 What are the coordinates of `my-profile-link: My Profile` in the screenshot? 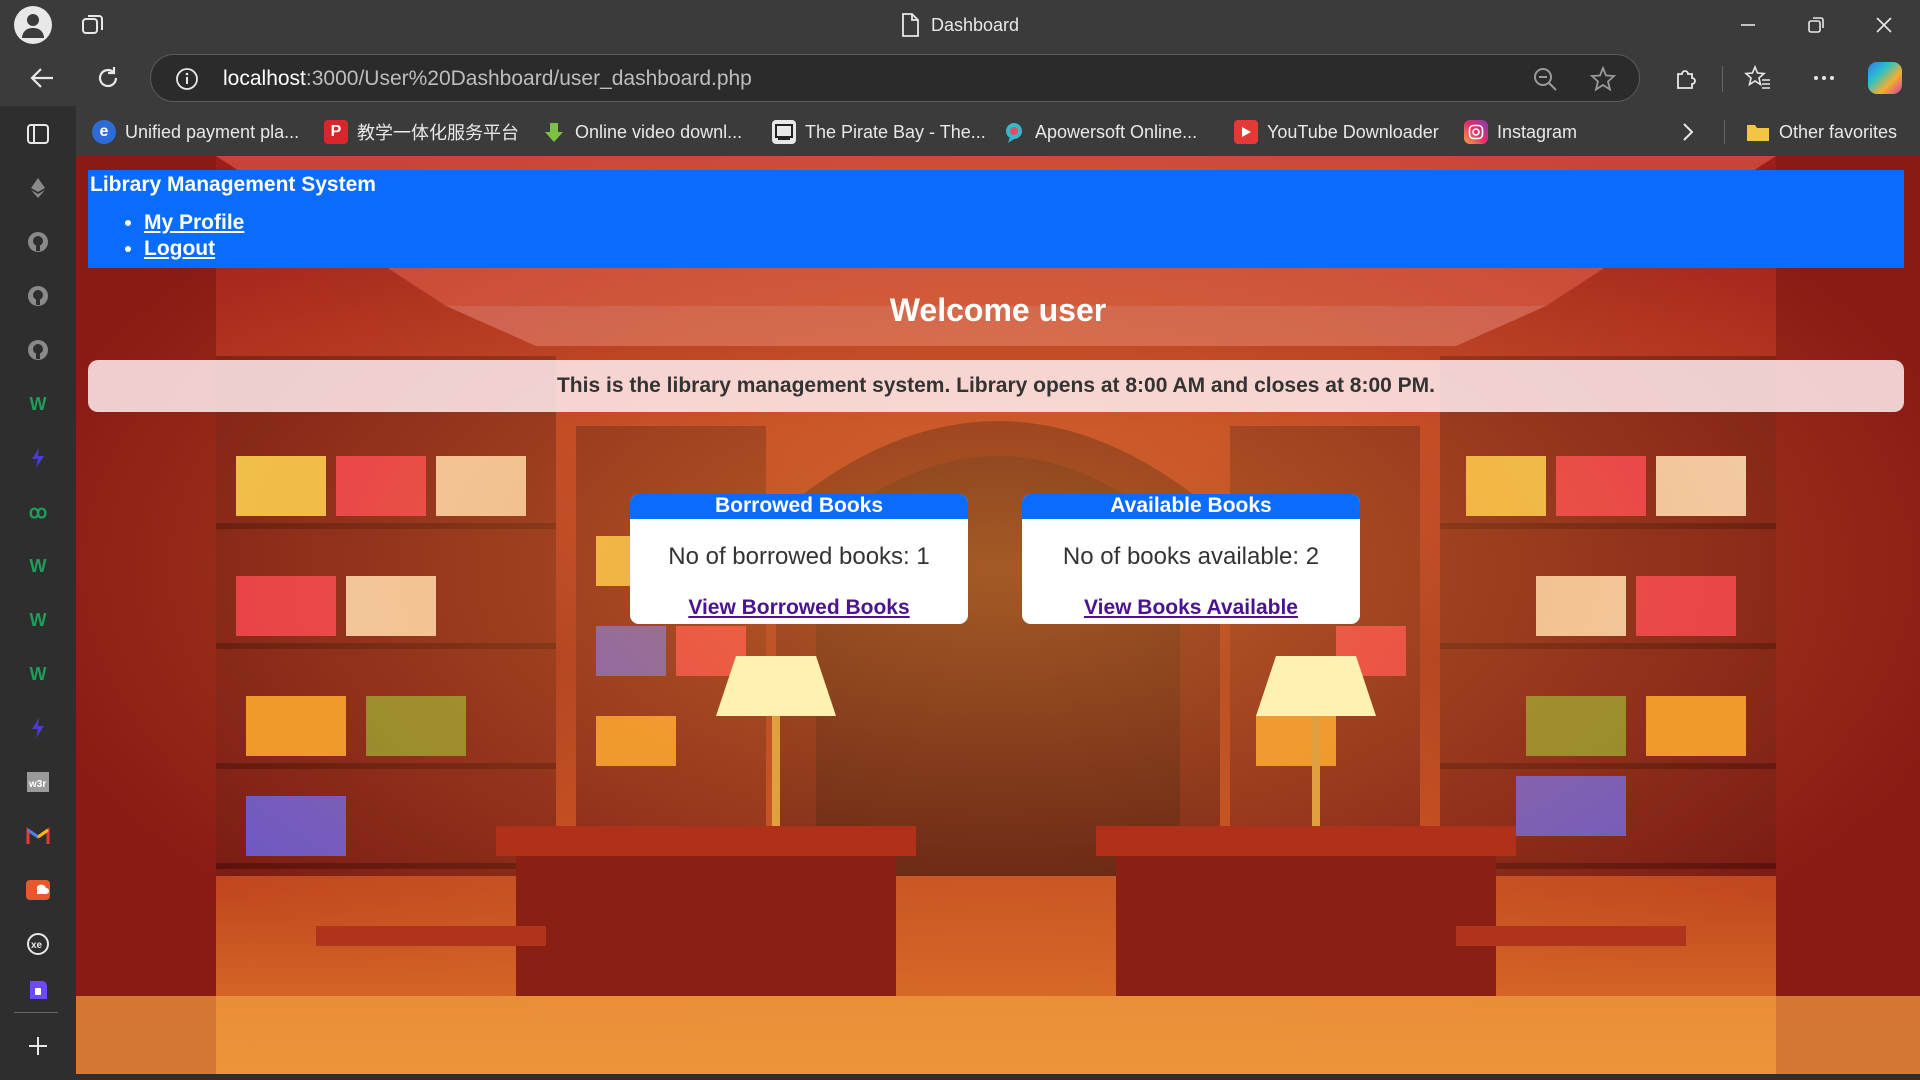 It's located at (194, 222).